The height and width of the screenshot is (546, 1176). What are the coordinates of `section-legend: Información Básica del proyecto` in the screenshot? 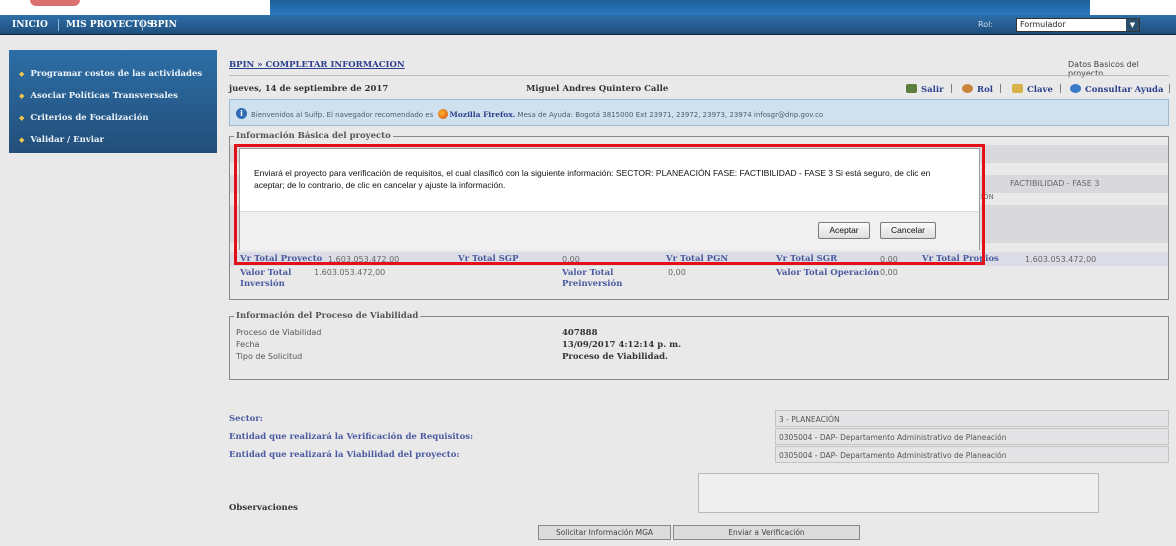 It's located at (313, 136).